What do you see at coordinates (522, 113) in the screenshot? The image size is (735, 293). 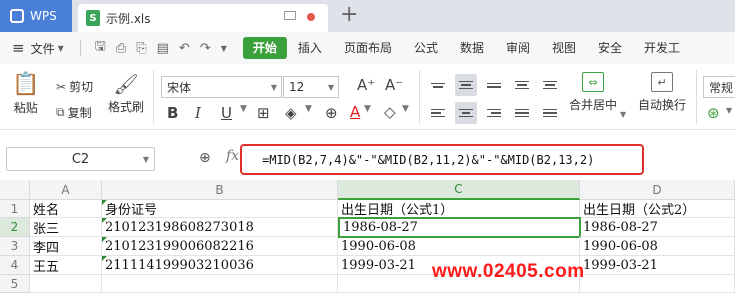 I see `justify-icon` at bounding box center [522, 113].